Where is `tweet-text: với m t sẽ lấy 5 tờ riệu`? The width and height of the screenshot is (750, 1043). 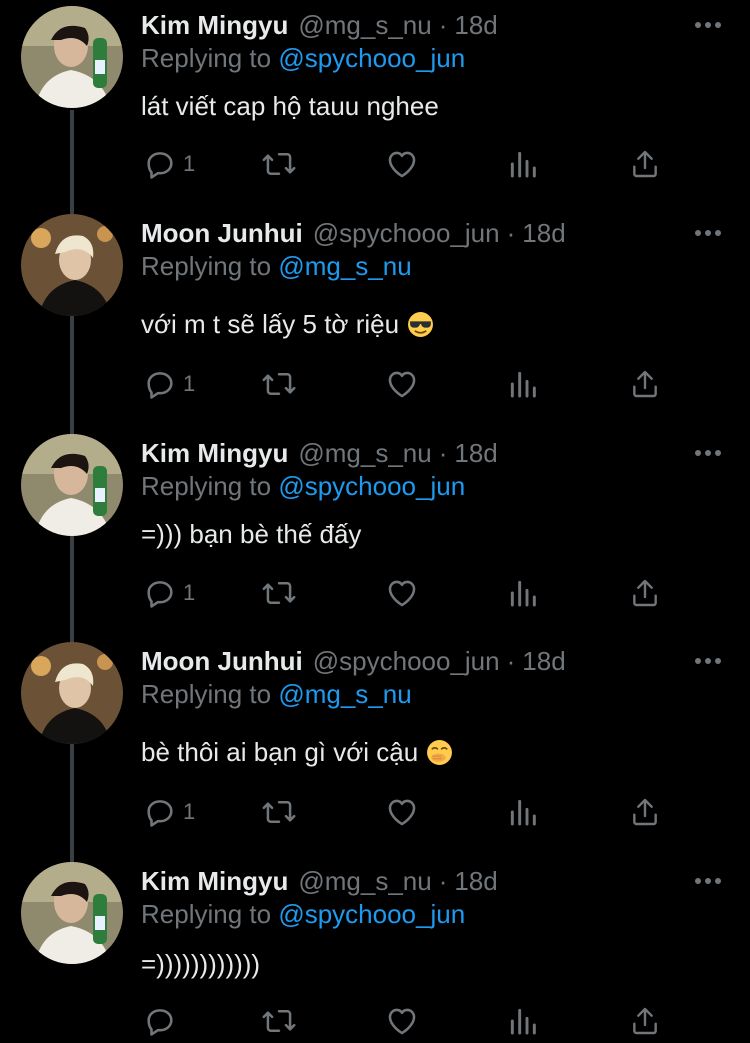
tweet-text: với m t sẽ lấy 5 tờ riệu is located at coordinates (287, 324).